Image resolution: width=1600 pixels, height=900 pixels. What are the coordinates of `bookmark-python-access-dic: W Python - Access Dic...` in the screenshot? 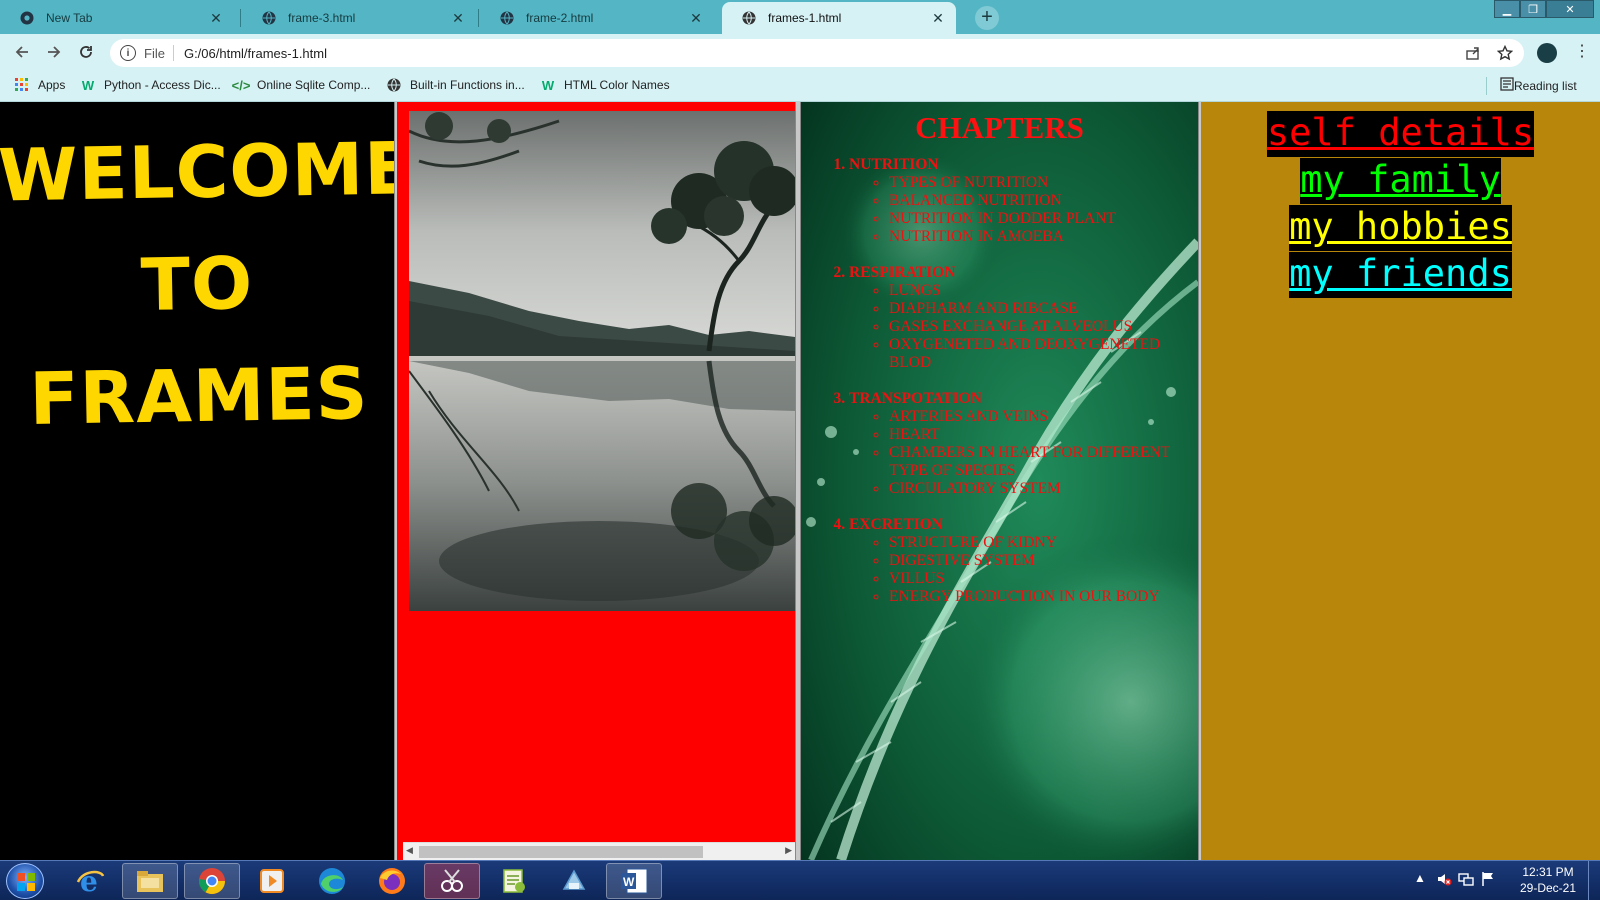 It's located at (150, 85).